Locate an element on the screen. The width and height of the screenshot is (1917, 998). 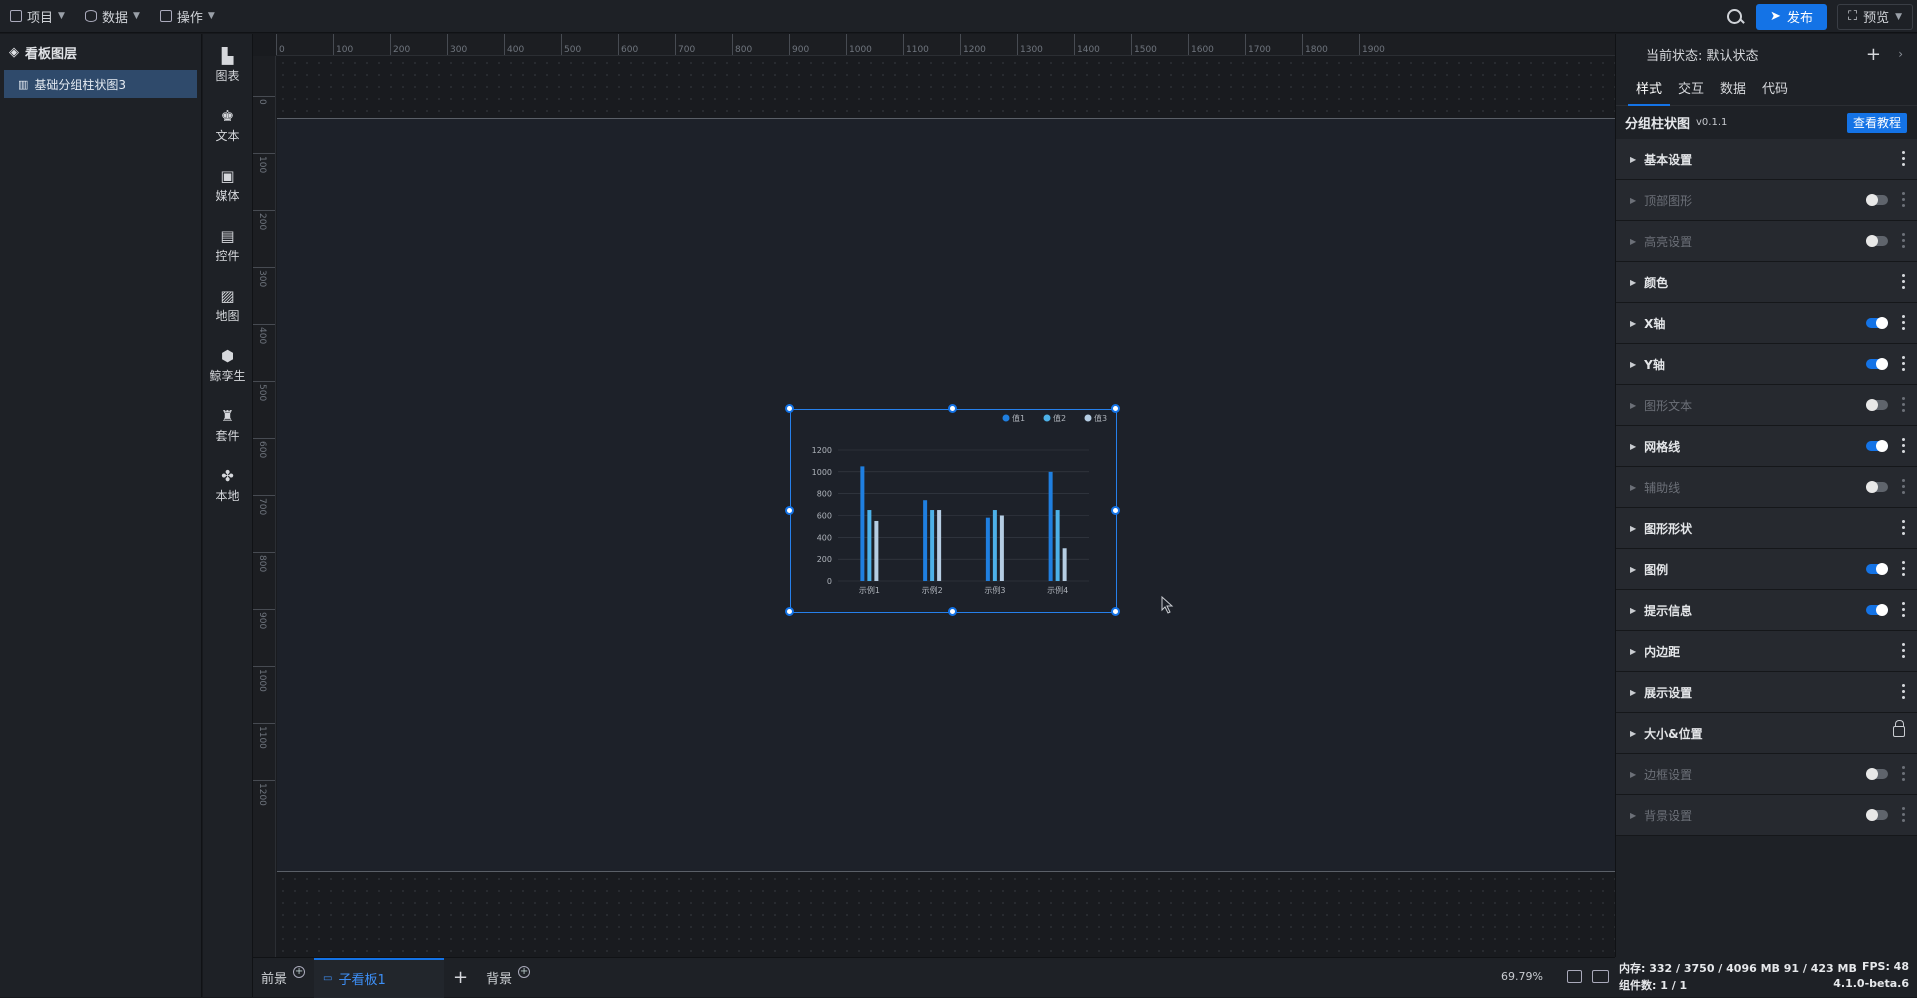
tab-sub-board: ▭ 子看板1 is located at coordinates (379, 977).